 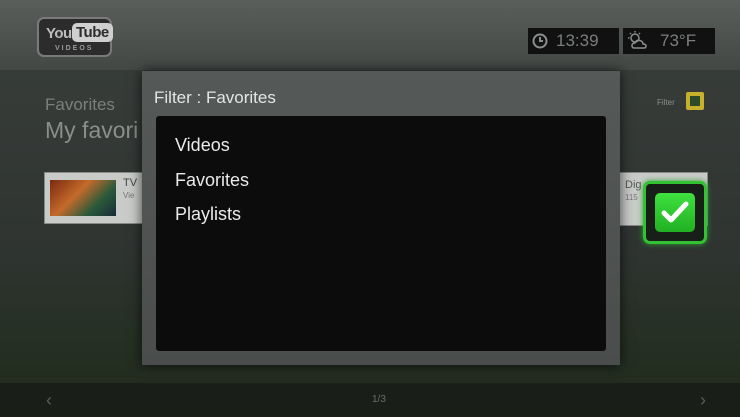 I want to click on temperature-text: 73°F, so click(x=678, y=40).